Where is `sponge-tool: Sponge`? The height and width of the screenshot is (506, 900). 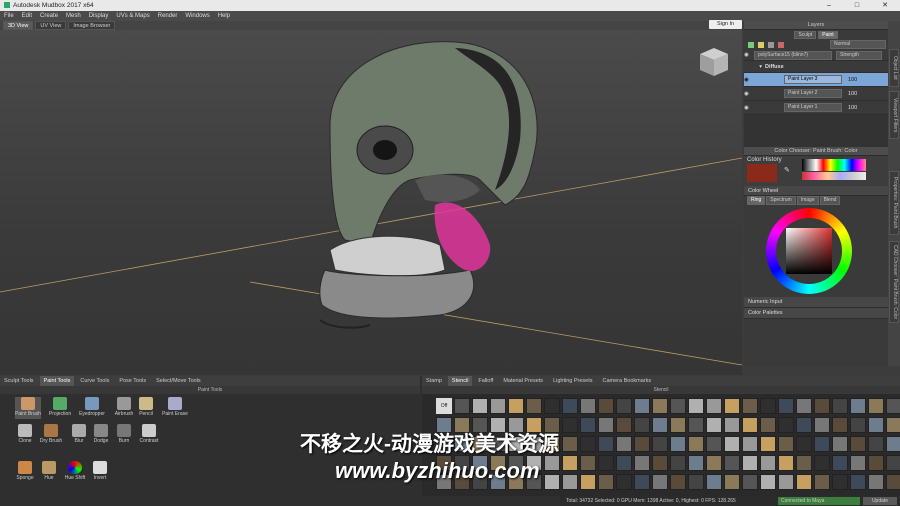 sponge-tool: Sponge is located at coordinates (25, 472).